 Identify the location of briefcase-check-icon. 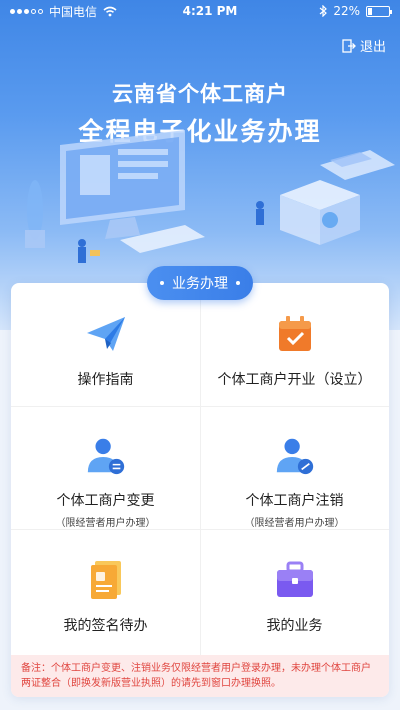
(294, 333).